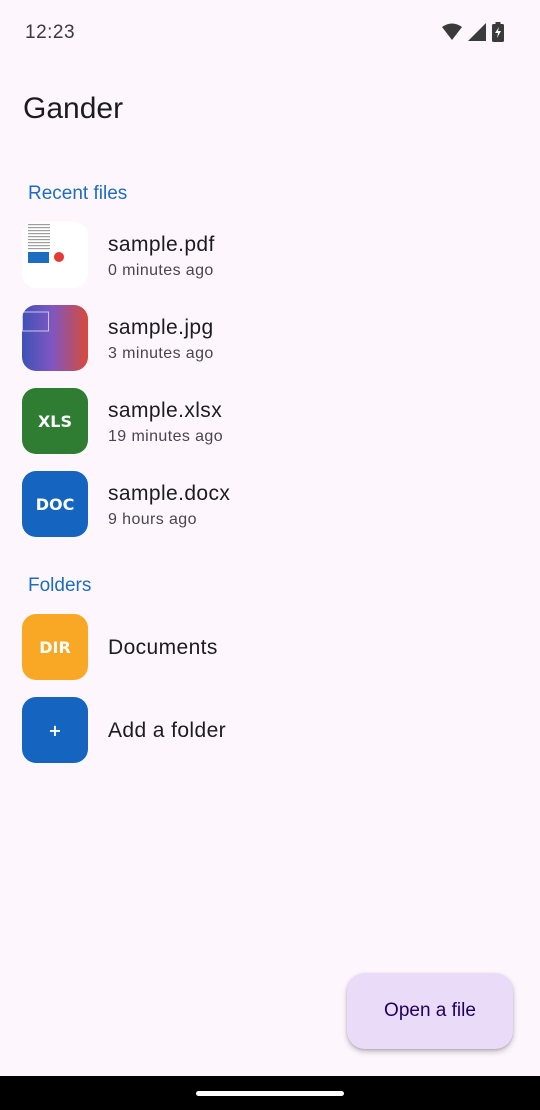  What do you see at coordinates (152, 519) in the screenshot?
I see `file-time: 9 hours ago` at bounding box center [152, 519].